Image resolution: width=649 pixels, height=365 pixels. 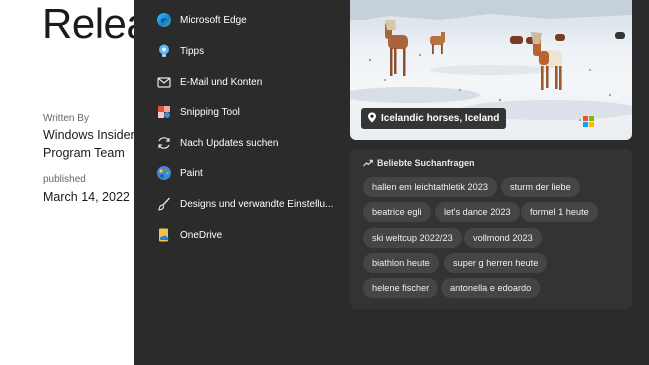 What do you see at coordinates (256, 112) in the screenshot?
I see `app-item-snipping-tool: Snipping Tool` at bounding box center [256, 112].